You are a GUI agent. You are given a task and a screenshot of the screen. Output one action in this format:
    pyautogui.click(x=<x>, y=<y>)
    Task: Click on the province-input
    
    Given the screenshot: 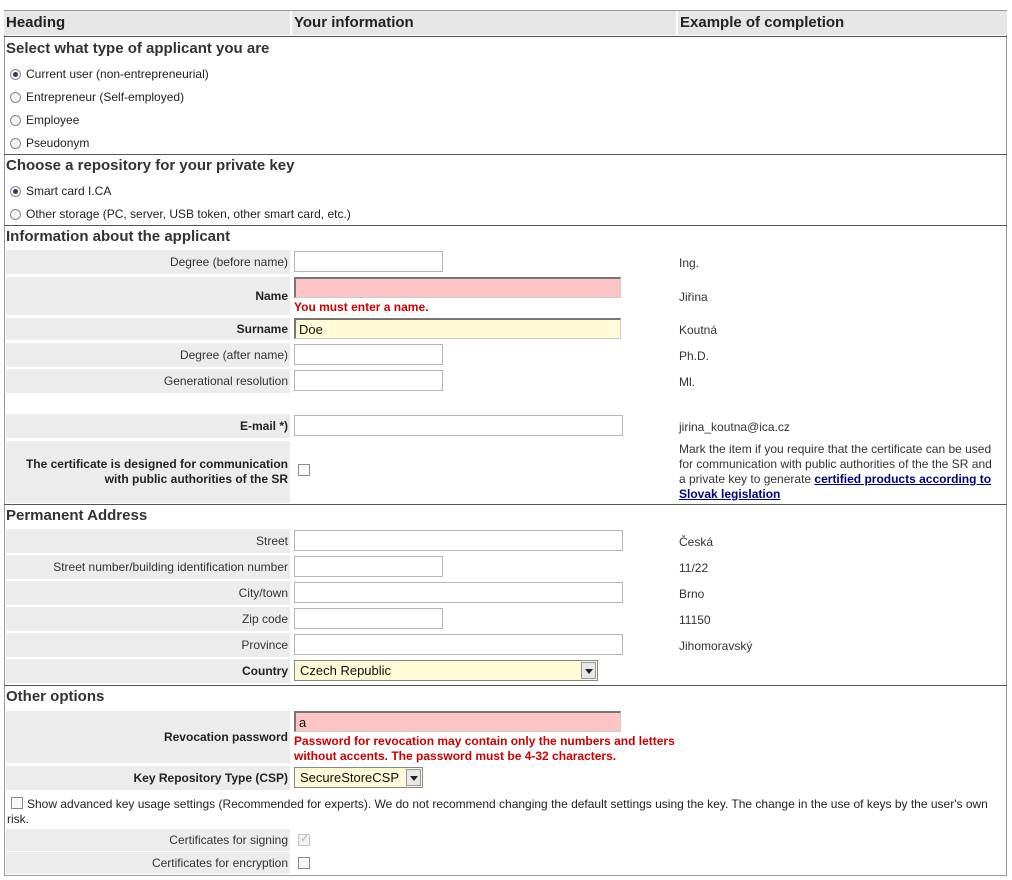 What is the action you would take?
    pyautogui.click(x=458, y=644)
    